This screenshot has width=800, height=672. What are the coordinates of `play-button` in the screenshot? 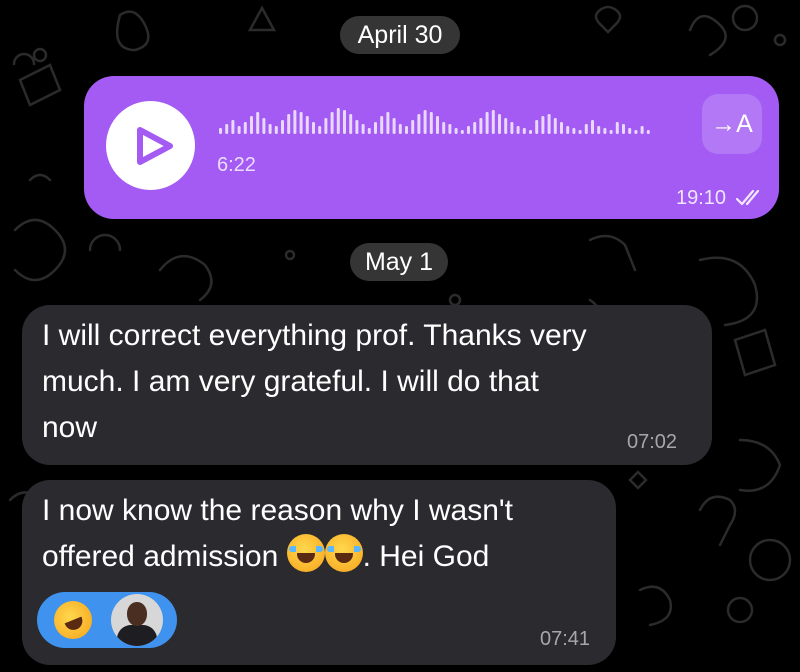 It's located at (150, 145).